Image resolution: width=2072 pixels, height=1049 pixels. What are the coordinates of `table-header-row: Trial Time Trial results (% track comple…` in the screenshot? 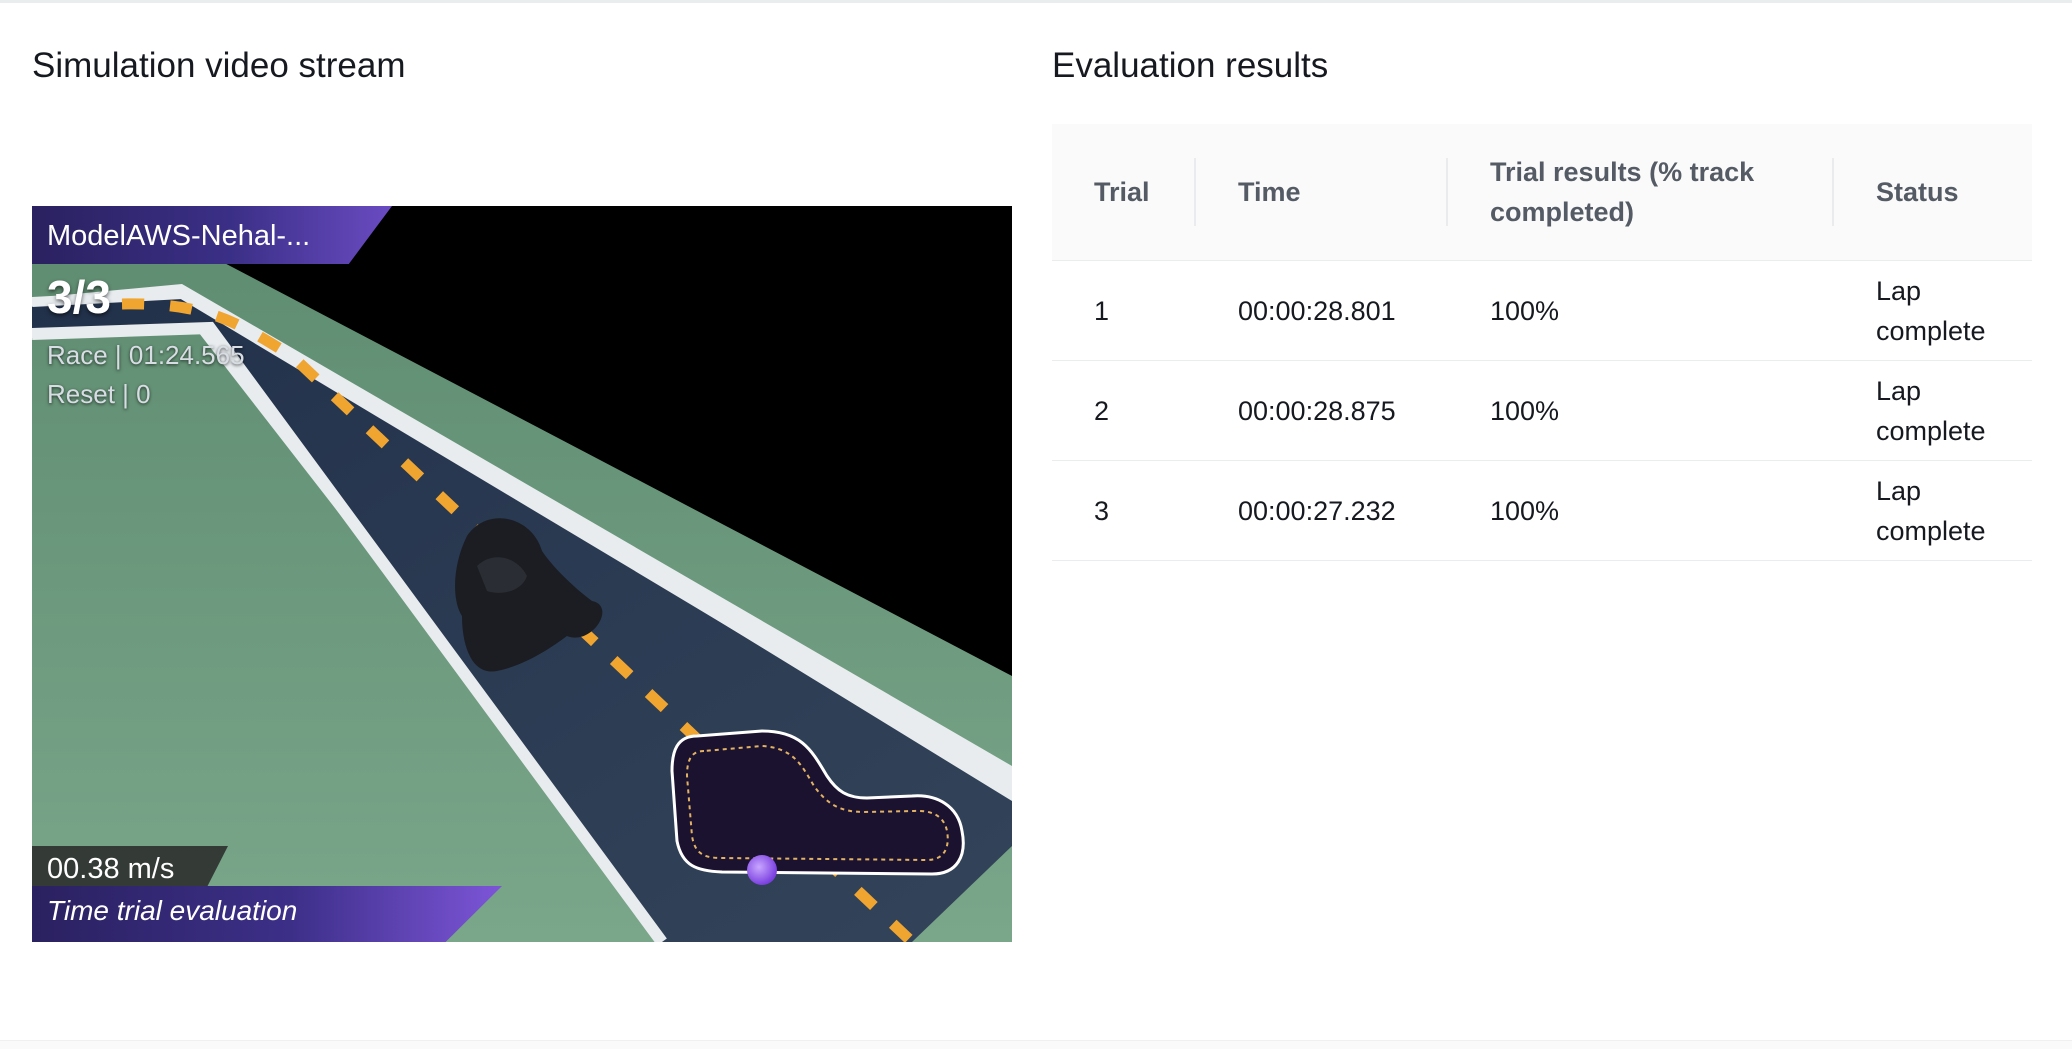 It's located at (1542, 192).